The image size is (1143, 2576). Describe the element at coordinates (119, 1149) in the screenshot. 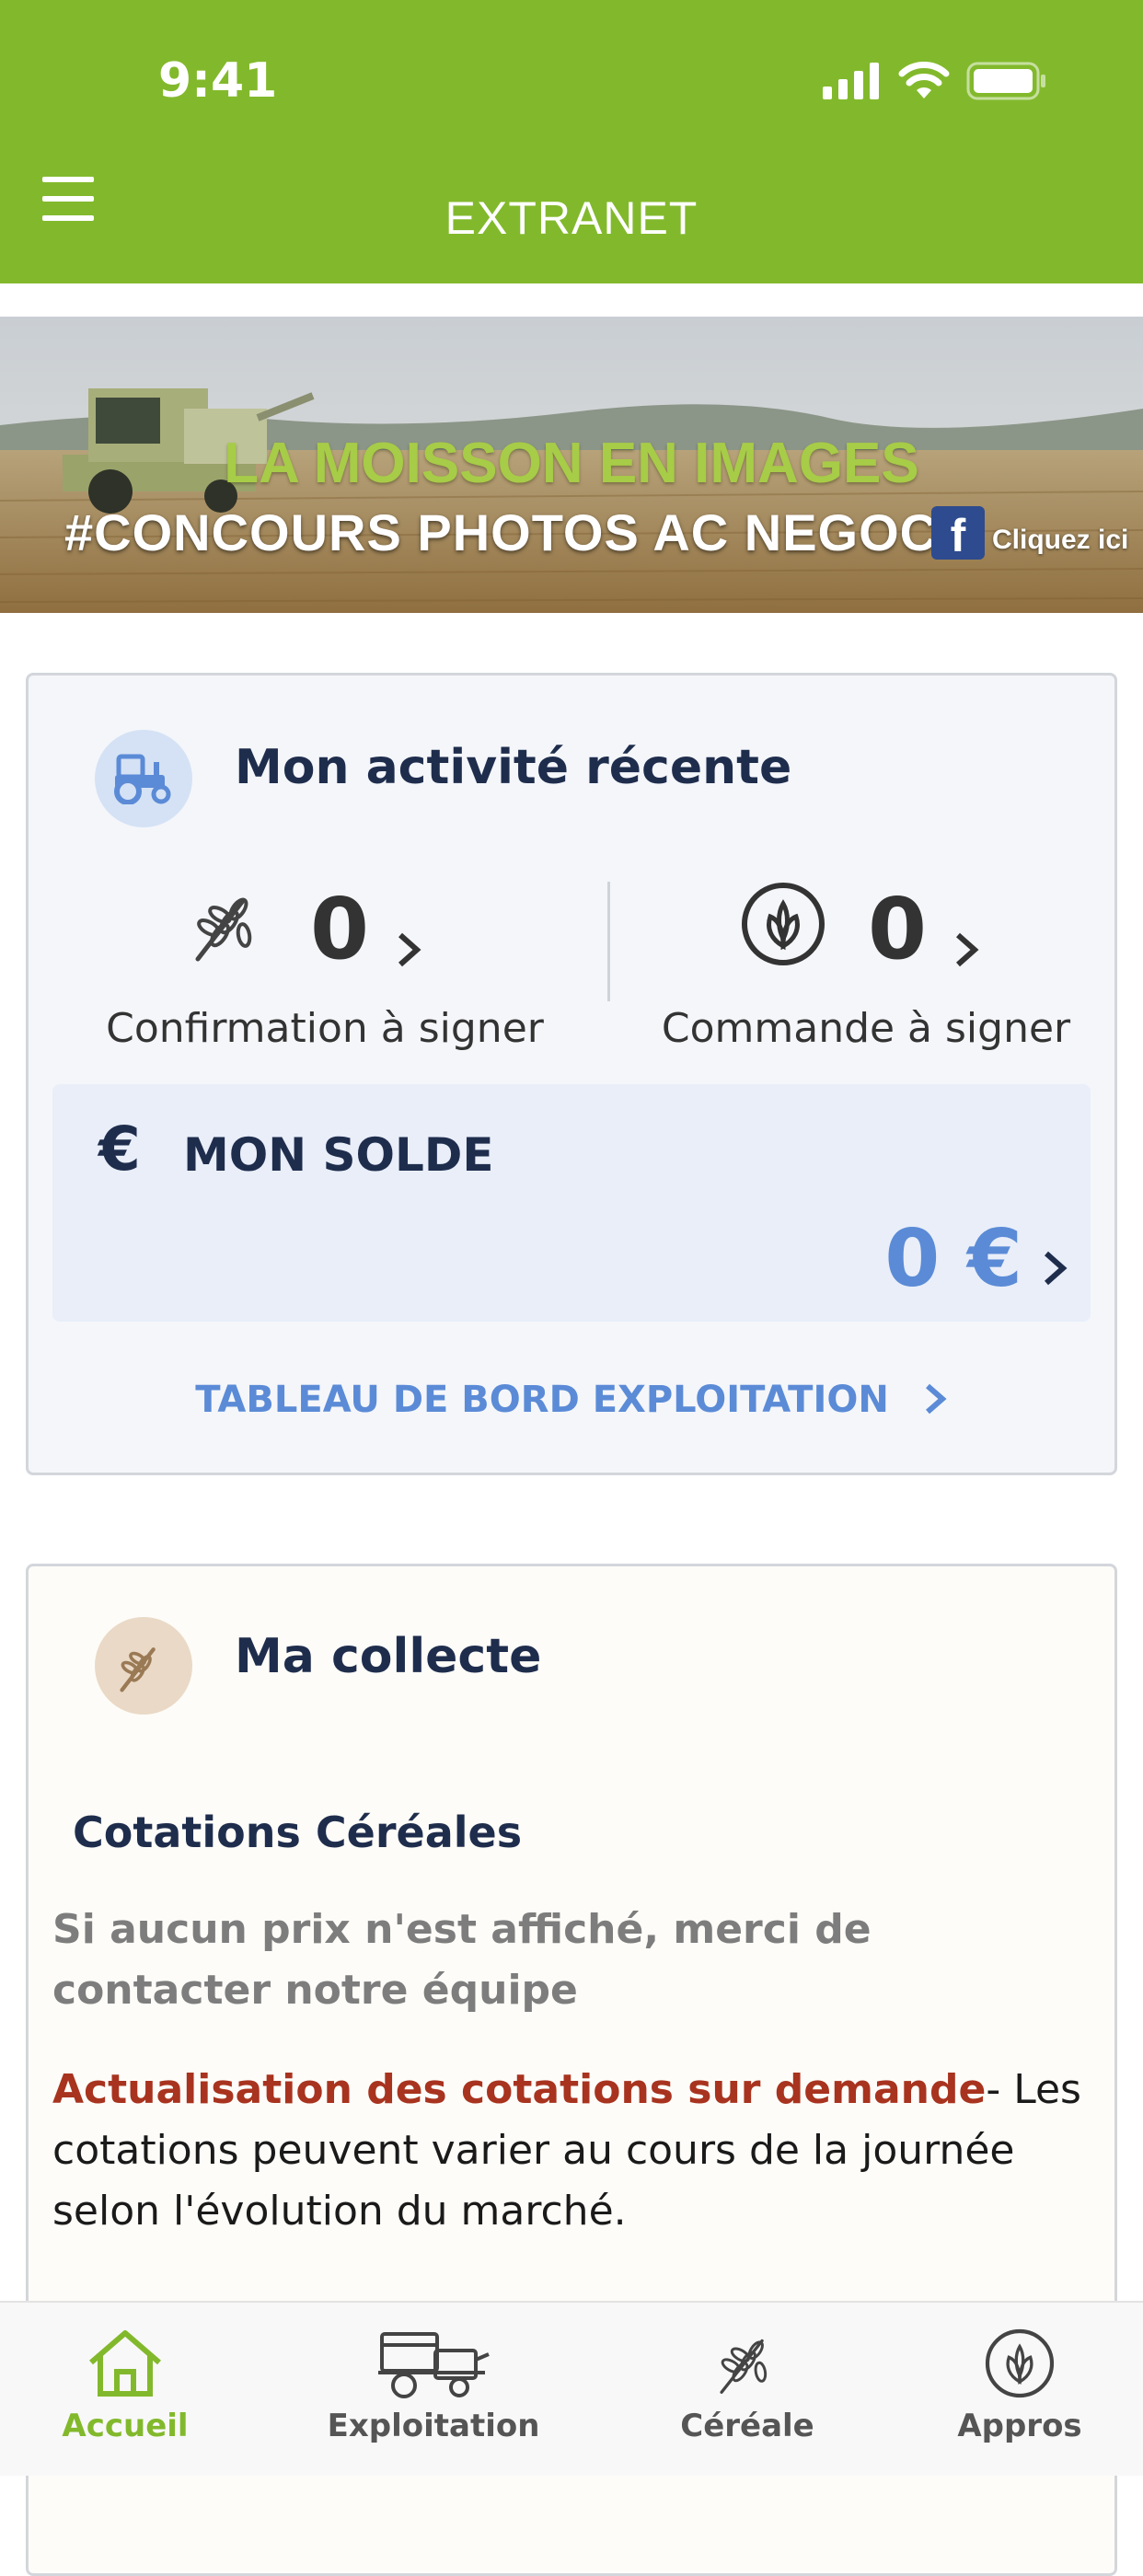

I see `euro-icon: €` at that location.